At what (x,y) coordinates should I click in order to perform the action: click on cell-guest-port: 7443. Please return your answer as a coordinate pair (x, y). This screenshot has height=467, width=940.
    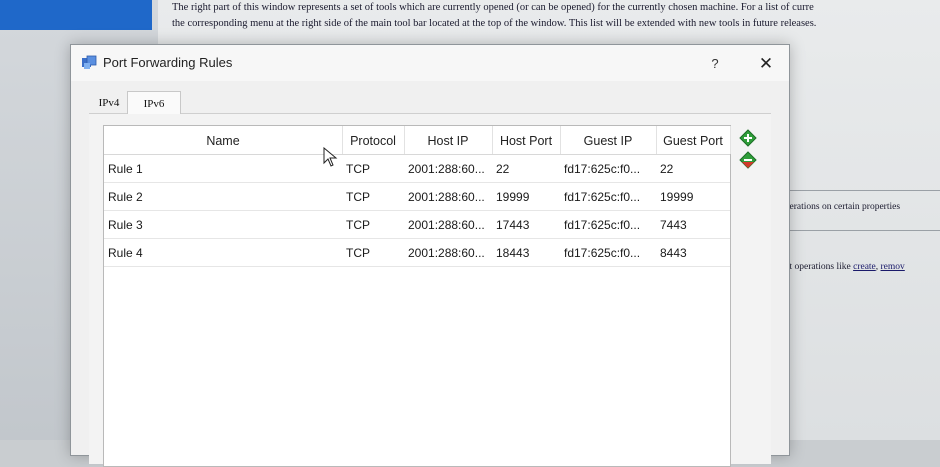
    Looking at the image, I should click on (673, 225).